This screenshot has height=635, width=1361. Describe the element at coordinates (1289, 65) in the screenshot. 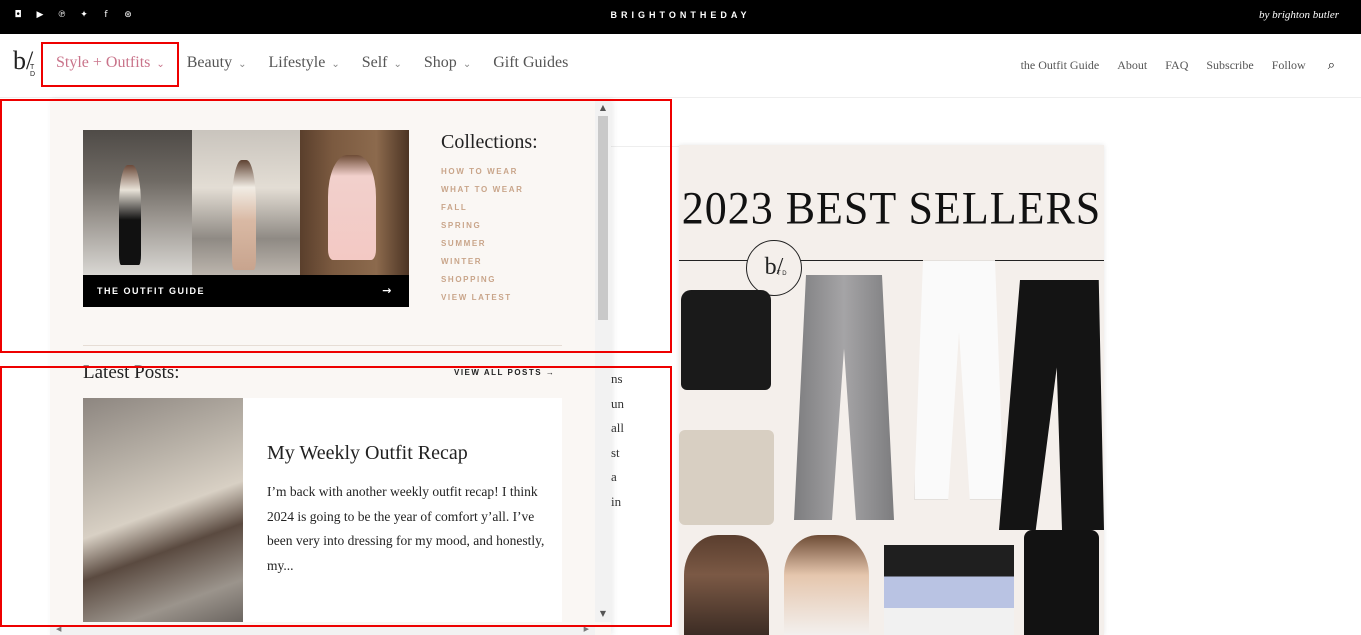

I see `link-follow: Follow` at that location.